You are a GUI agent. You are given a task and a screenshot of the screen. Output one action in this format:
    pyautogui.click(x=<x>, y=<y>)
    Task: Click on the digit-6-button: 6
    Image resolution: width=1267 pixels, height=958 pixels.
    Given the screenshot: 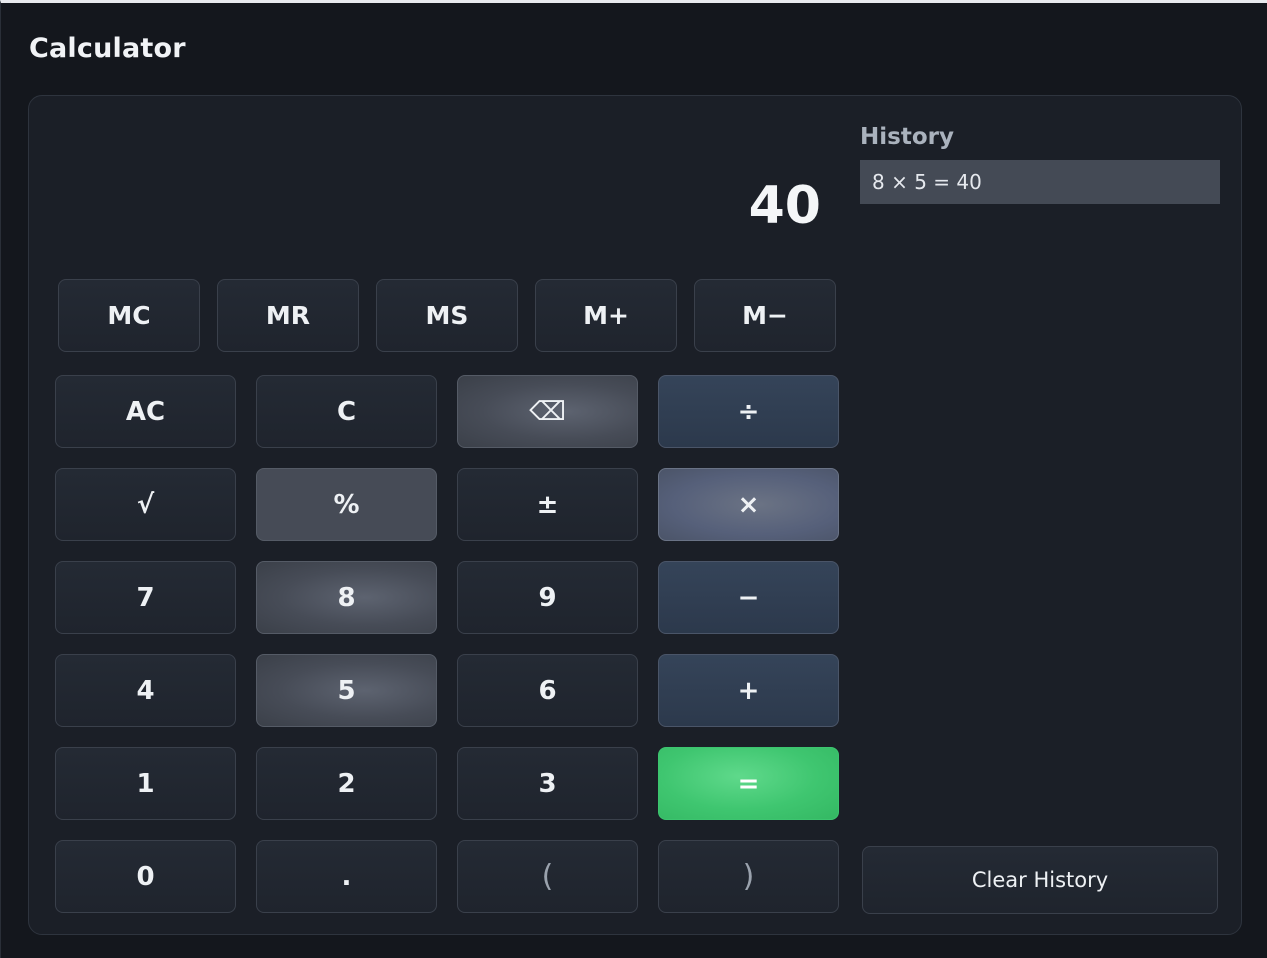 What is the action you would take?
    pyautogui.click(x=547, y=690)
    